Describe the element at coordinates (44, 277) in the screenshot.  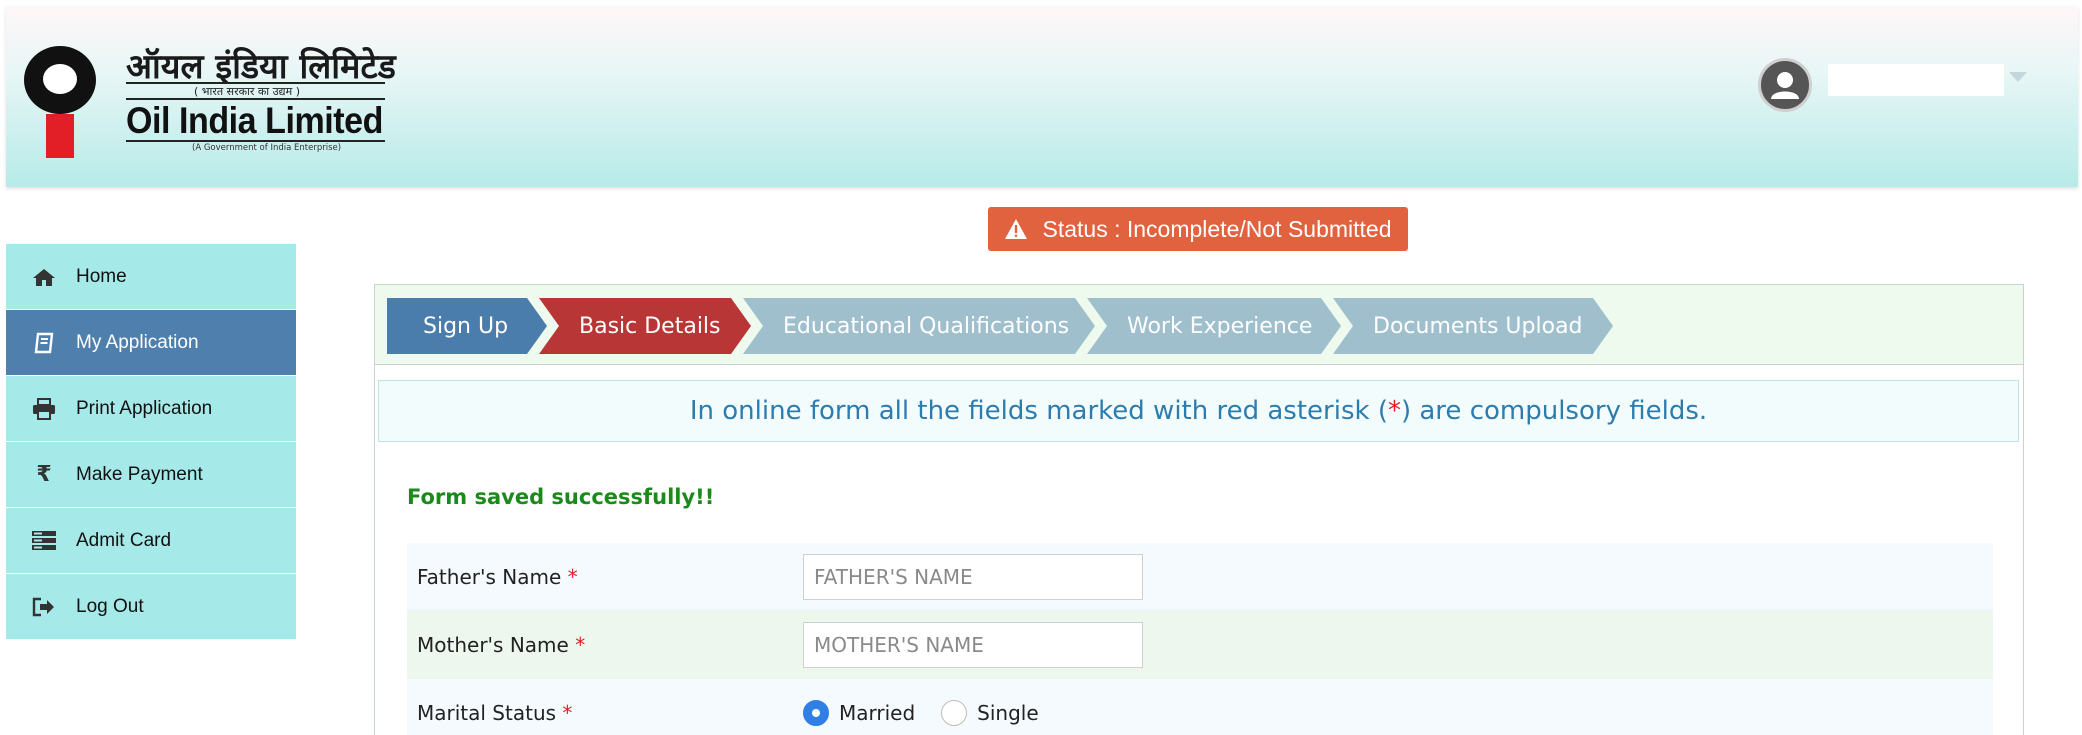
I see `home-icon` at that location.